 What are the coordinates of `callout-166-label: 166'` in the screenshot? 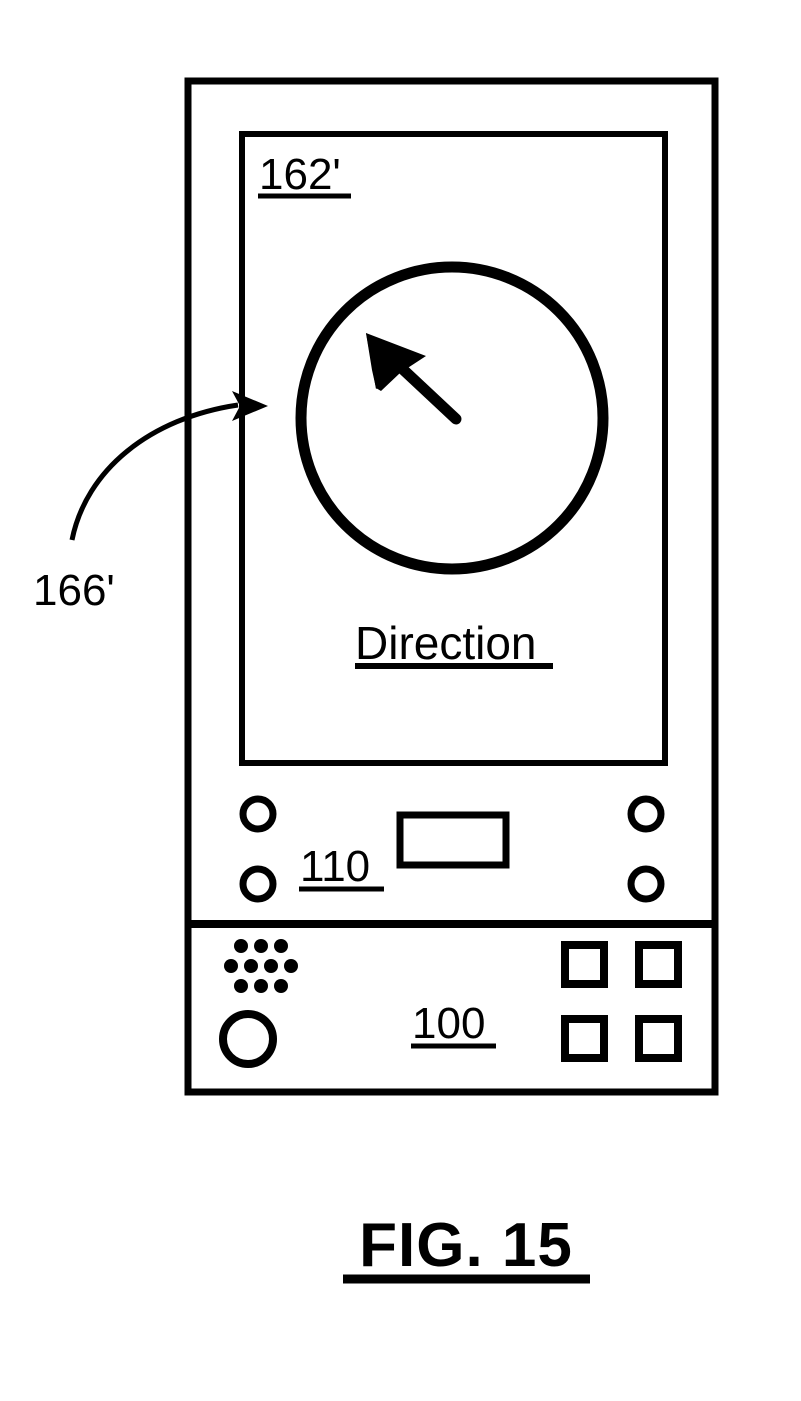 It's located at (74, 590).